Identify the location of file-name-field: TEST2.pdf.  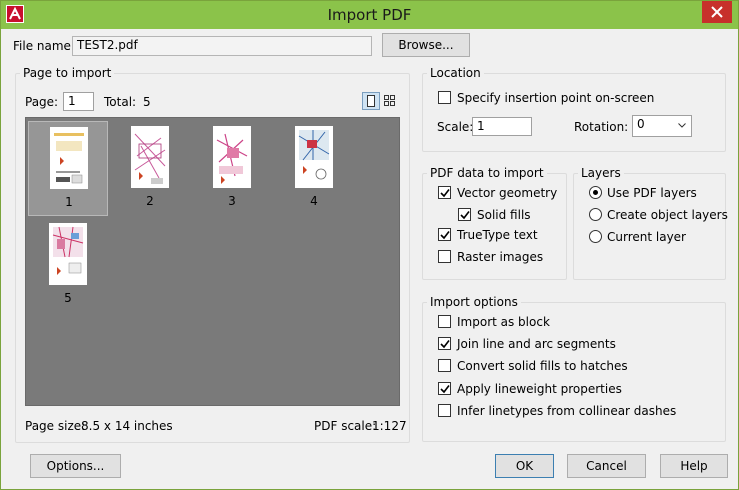
(222, 46).